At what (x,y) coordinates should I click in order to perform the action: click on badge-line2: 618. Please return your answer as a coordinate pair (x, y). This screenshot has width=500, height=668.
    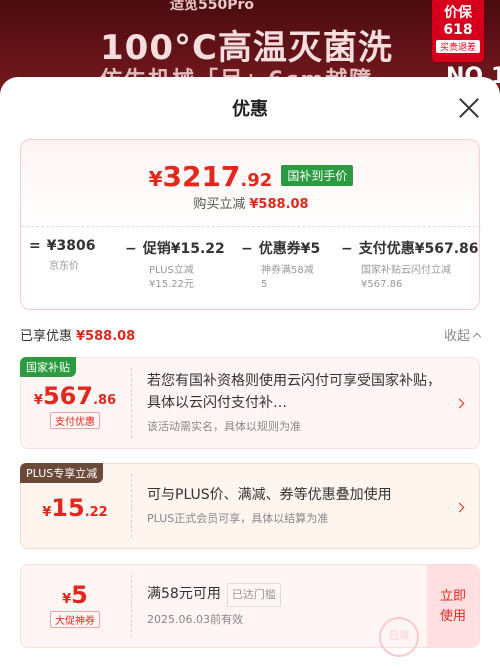
    Looking at the image, I should click on (458, 30).